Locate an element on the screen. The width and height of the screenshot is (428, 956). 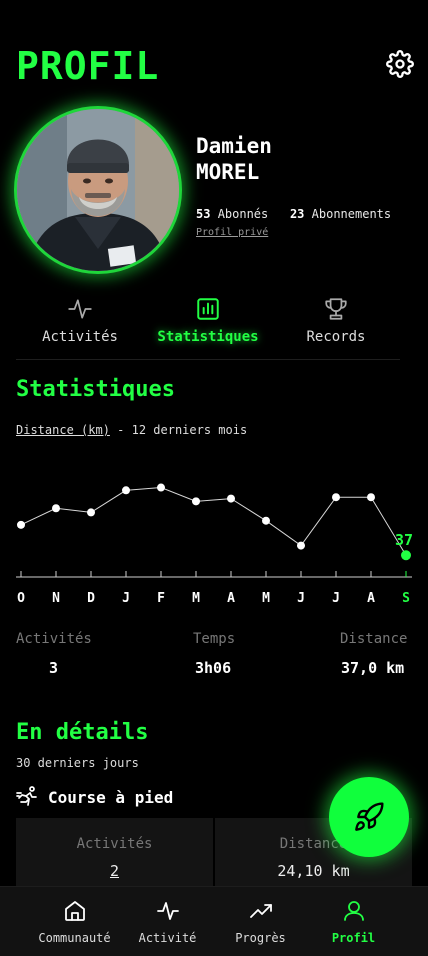
privacy-status: Profil privé is located at coordinates (232, 232).